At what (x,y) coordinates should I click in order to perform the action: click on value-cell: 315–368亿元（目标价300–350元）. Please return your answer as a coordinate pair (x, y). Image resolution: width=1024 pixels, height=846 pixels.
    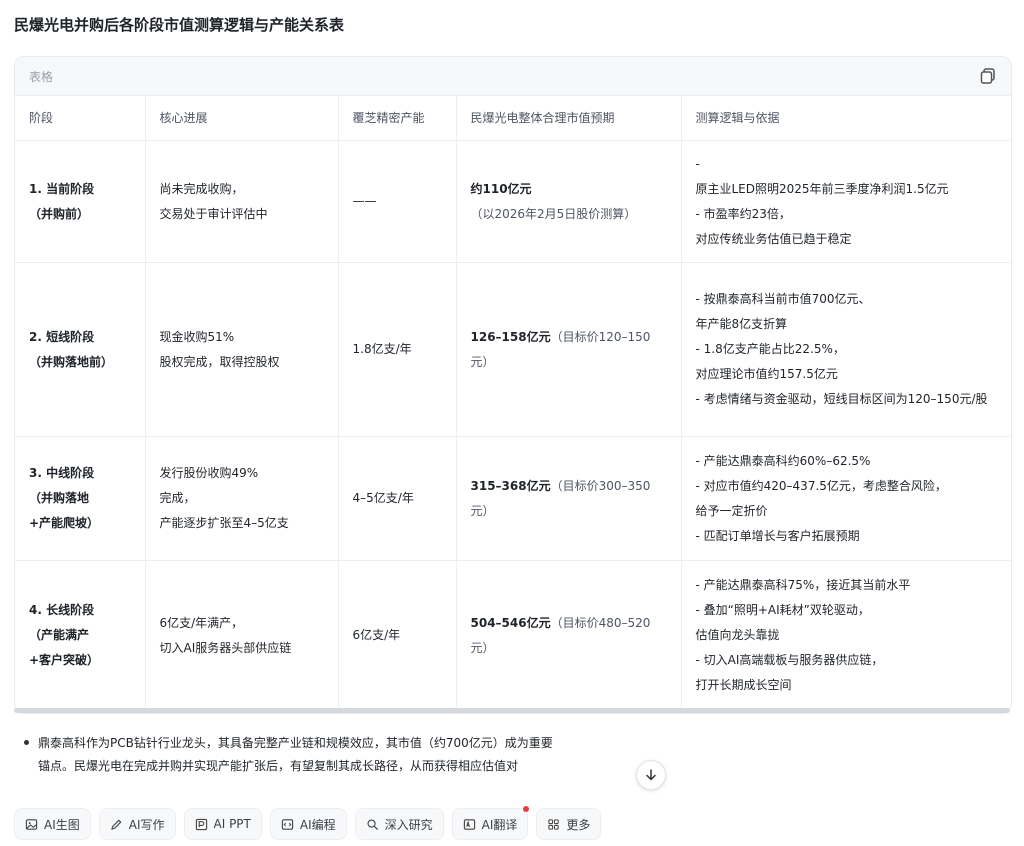
    Looking at the image, I should click on (569, 498).